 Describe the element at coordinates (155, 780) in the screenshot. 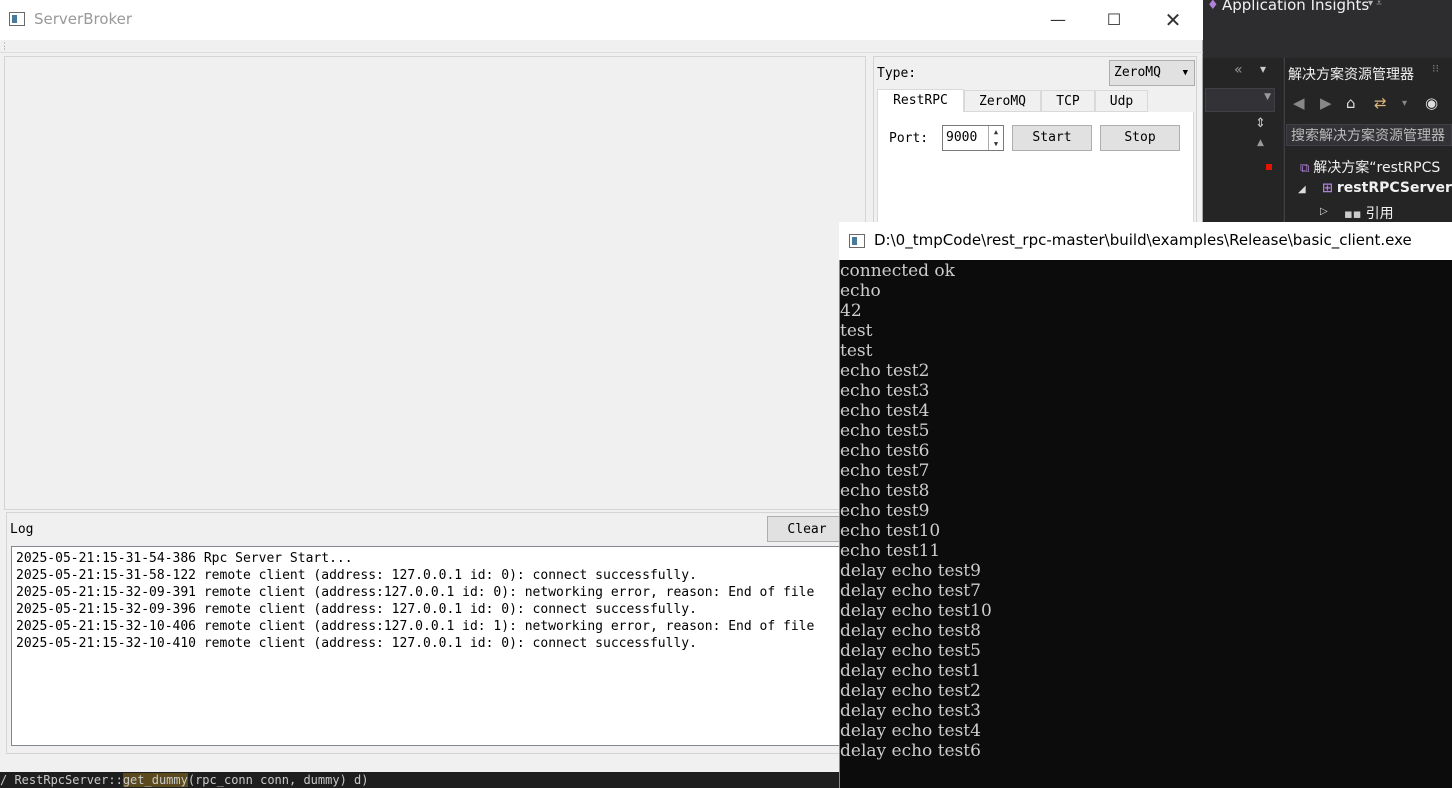

I see `code-highlight: get_dummy` at that location.